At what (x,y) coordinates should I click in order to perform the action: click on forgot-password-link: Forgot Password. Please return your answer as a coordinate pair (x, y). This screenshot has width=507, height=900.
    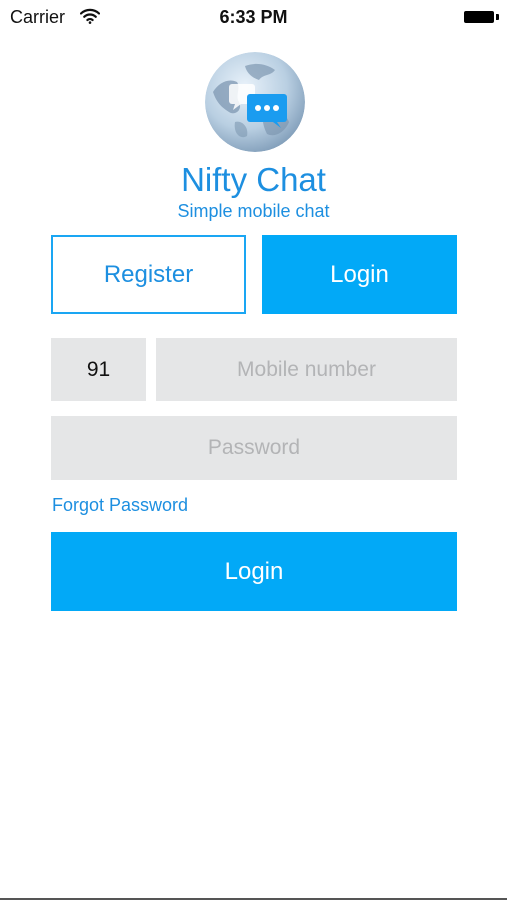
    Looking at the image, I should click on (120, 505).